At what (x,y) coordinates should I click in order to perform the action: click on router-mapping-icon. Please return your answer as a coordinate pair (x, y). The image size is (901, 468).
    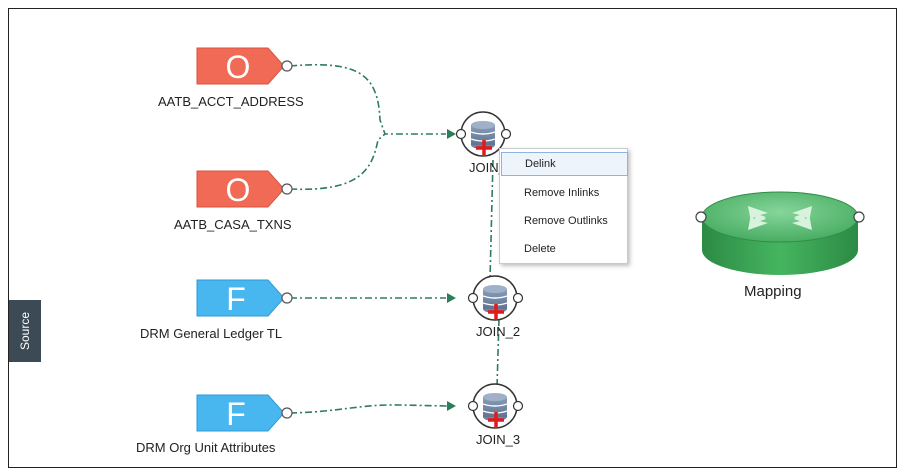
    Looking at the image, I should click on (780, 233).